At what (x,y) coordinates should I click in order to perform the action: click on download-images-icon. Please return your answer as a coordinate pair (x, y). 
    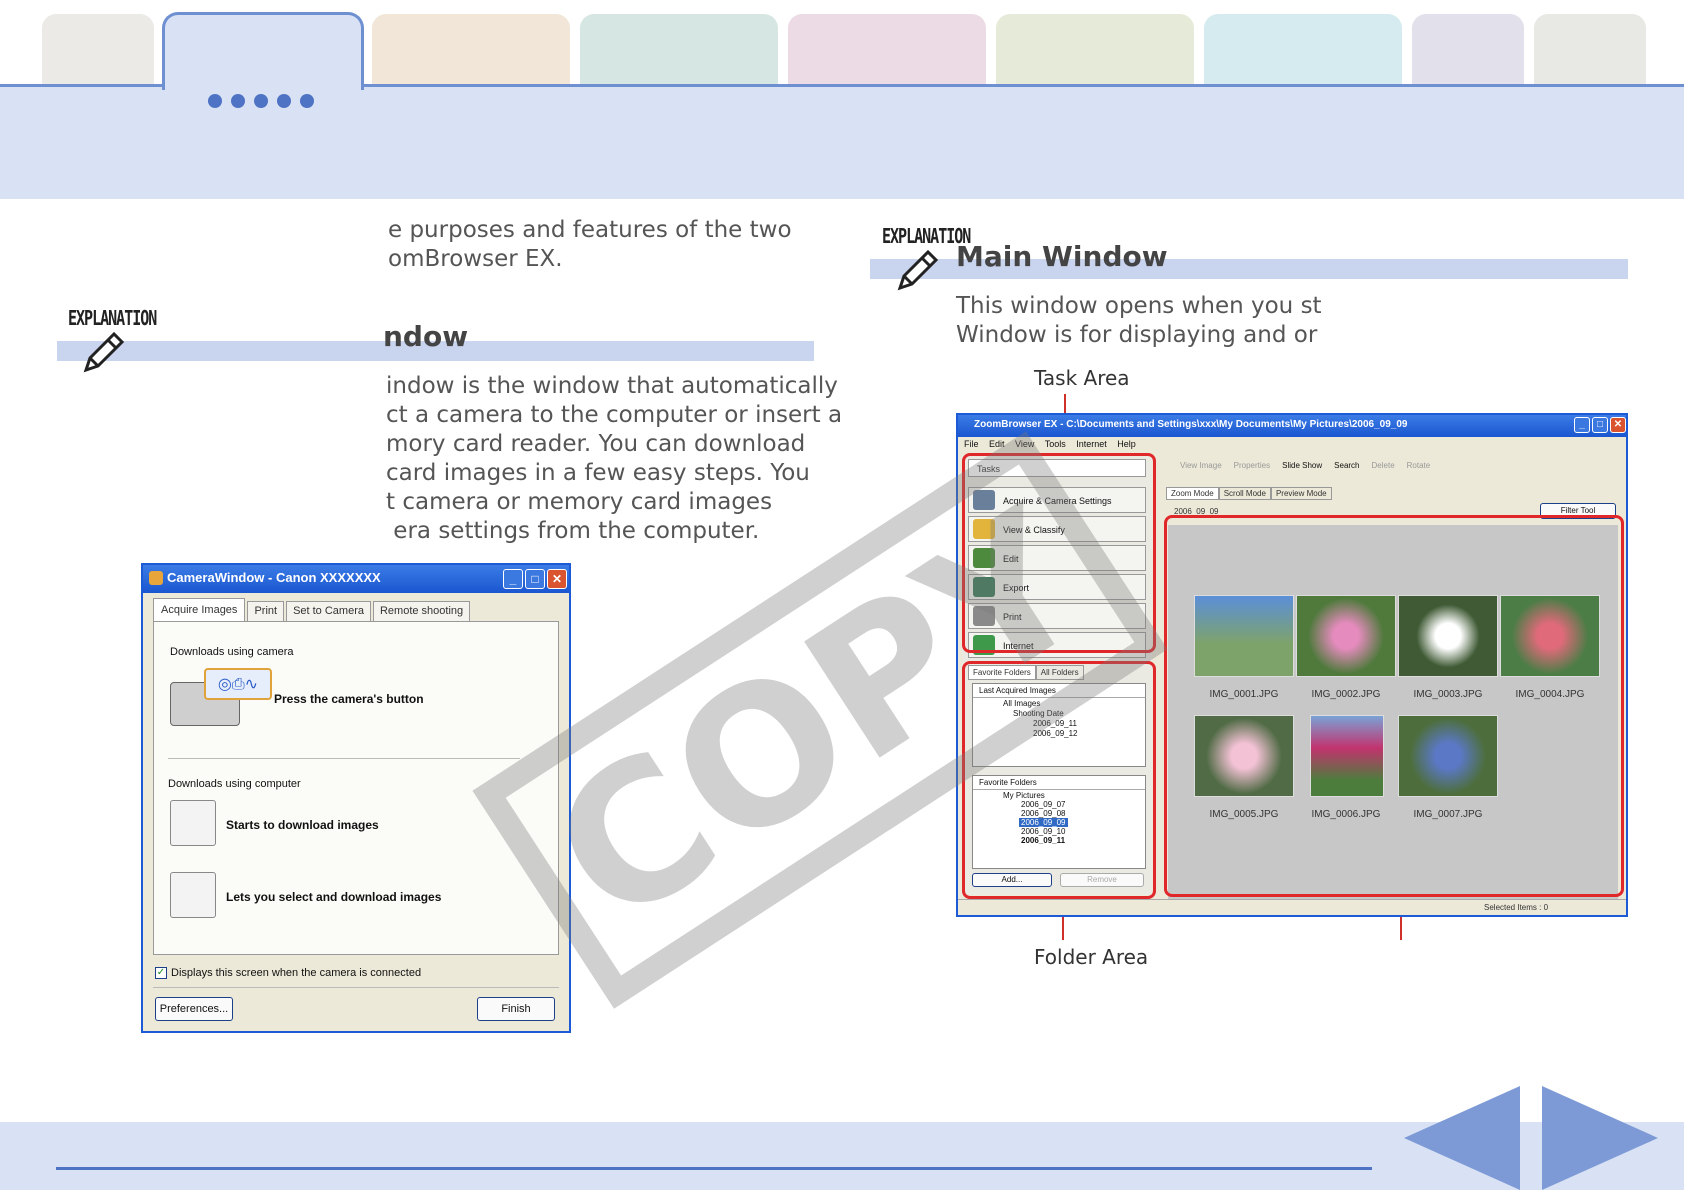
    Looking at the image, I should click on (193, 823).